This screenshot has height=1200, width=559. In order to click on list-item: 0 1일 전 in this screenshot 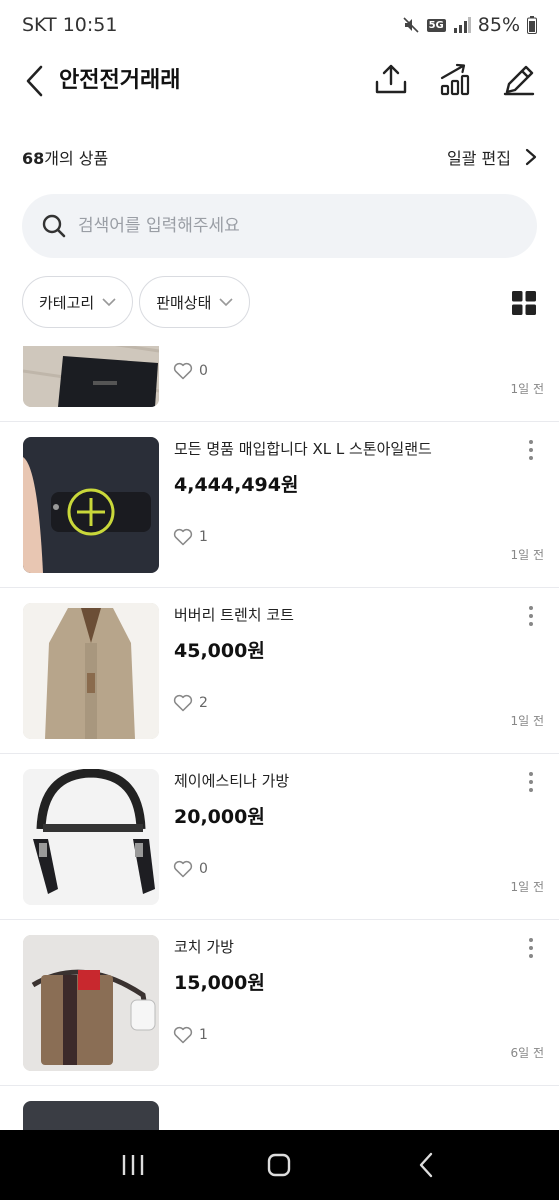, I will do `click(279, 384)`.